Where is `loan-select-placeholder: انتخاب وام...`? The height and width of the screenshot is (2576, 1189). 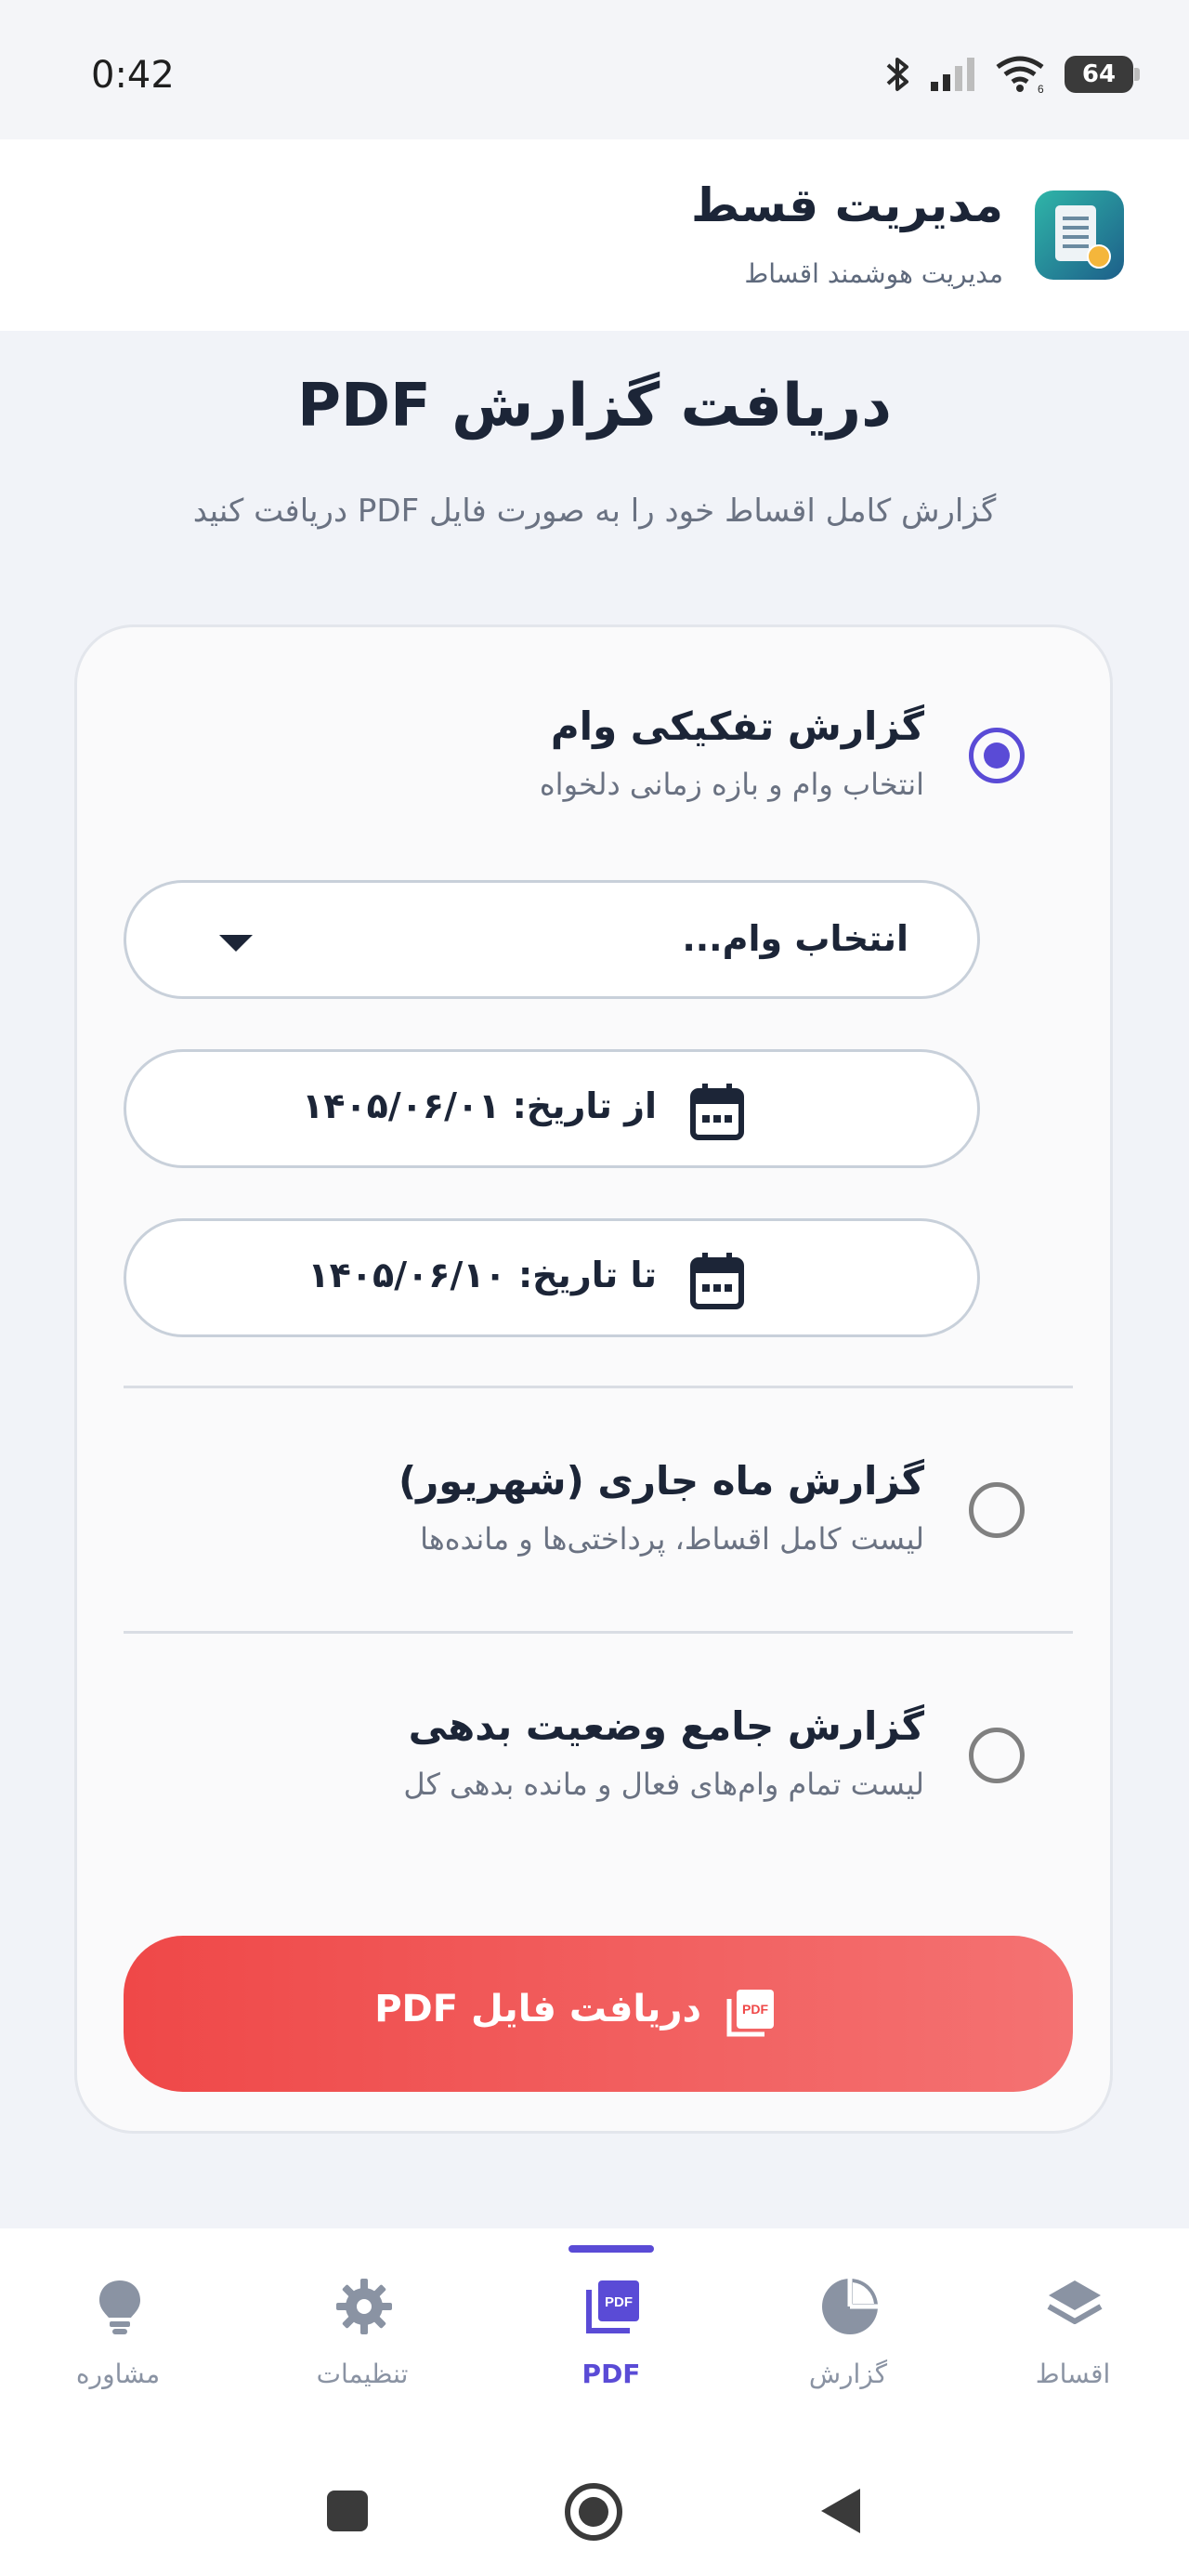 loan-select-placeholder: انتخاب وام... is located at coordinates (795, 938).